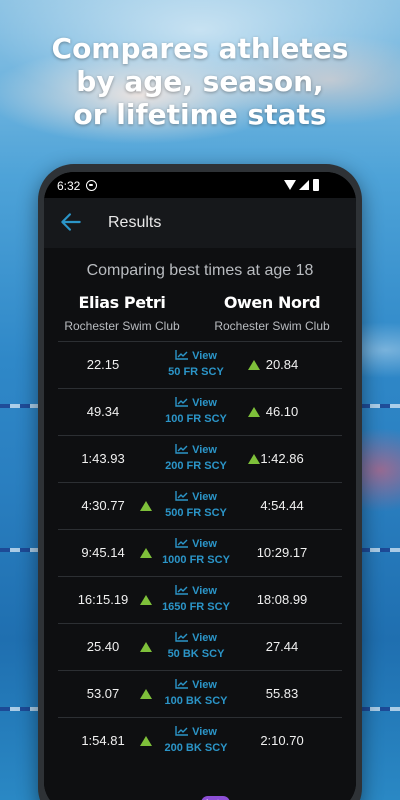 The width and height of the screenshot is (400, 800). Describe the element at coordinates (282, 458) in the screenshot. I see `right-time: 1:42.86` at that location.